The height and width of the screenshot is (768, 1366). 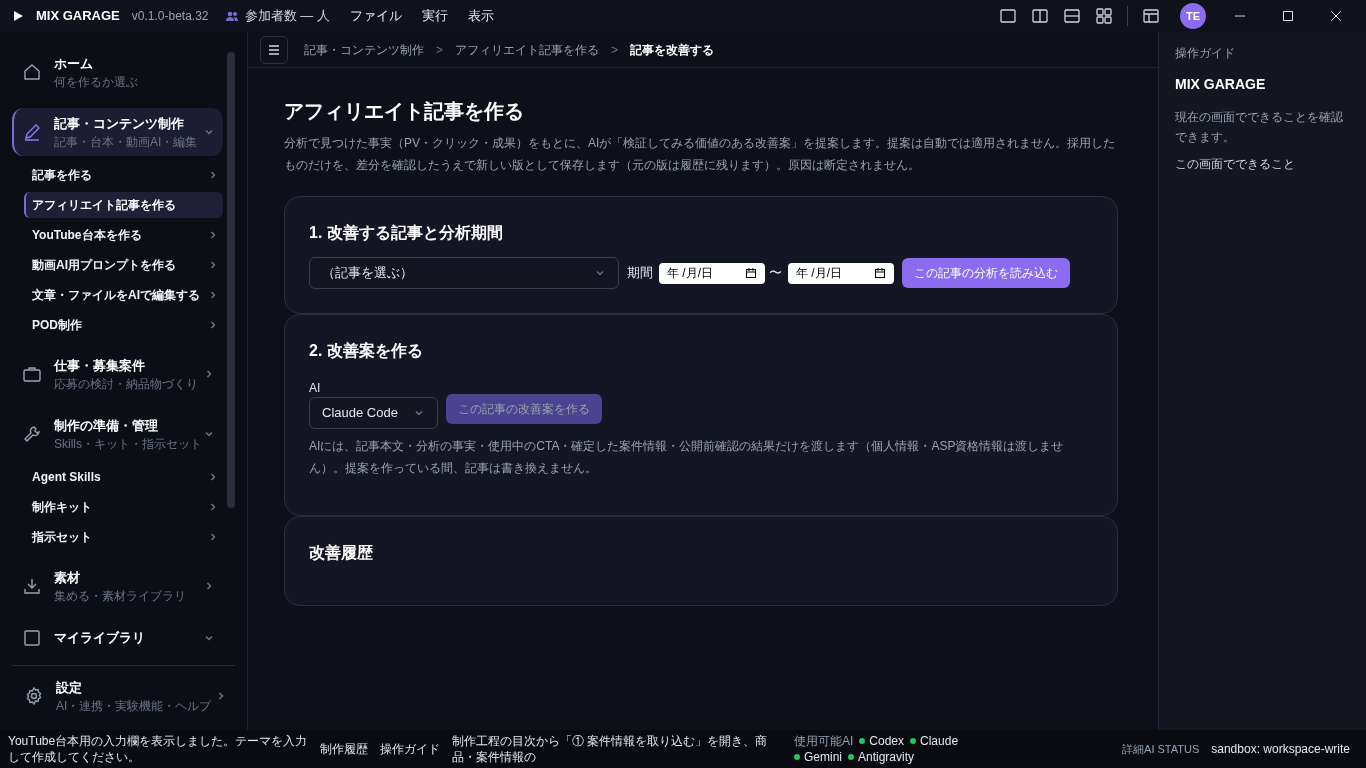 What do you see at coordinates (62, 507) in the screenshot?
I see `nav-item-label: 制作キット` at bounding box center [62, 507].